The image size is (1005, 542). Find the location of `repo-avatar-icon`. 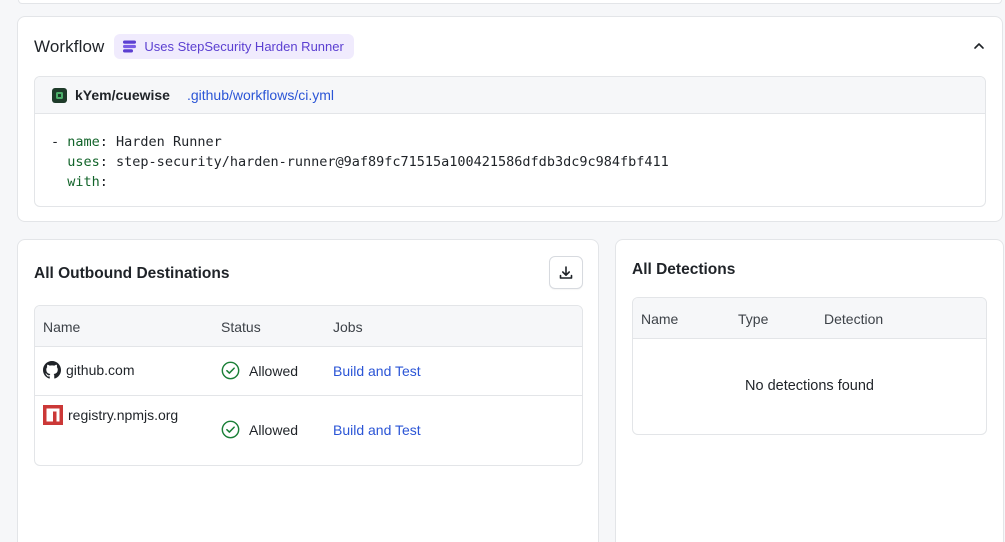

repo-avatar-icon is located at coordinates (59, 95).